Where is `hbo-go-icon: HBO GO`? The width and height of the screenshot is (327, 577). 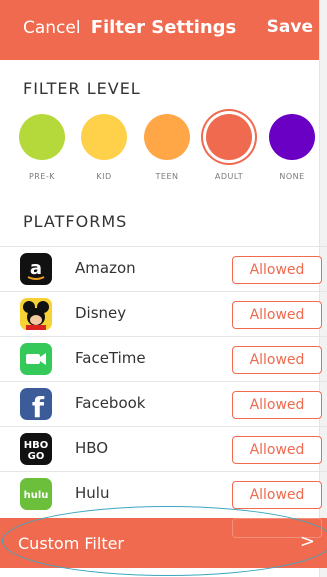 hbo-go-icon: HBO GO is located at coordinates (36, 449).